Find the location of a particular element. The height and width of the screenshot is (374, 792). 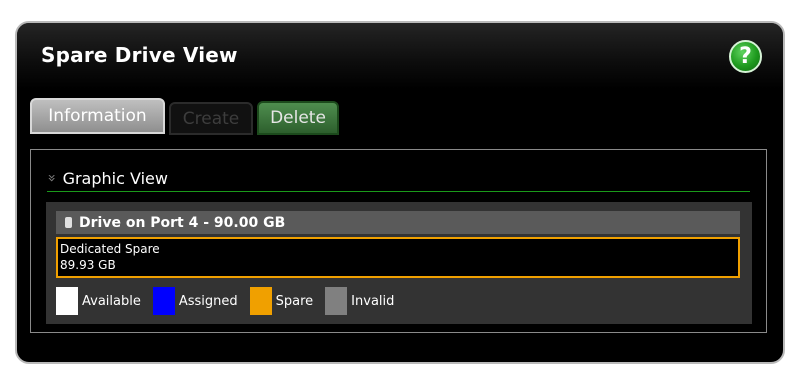

legend-swatch-available is located at coordinates (67, 301).